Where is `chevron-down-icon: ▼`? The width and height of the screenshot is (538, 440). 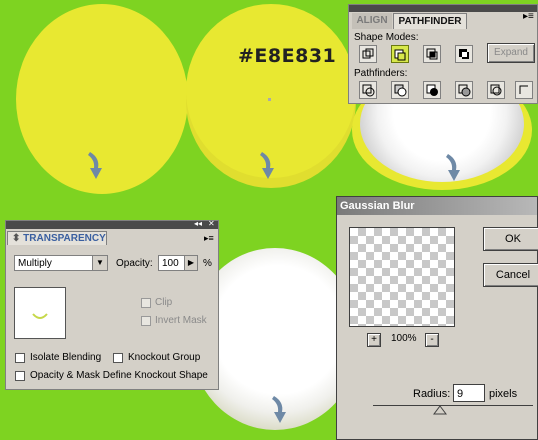
chevron-down-icon: ▼ is located at coordinates (99, 263).